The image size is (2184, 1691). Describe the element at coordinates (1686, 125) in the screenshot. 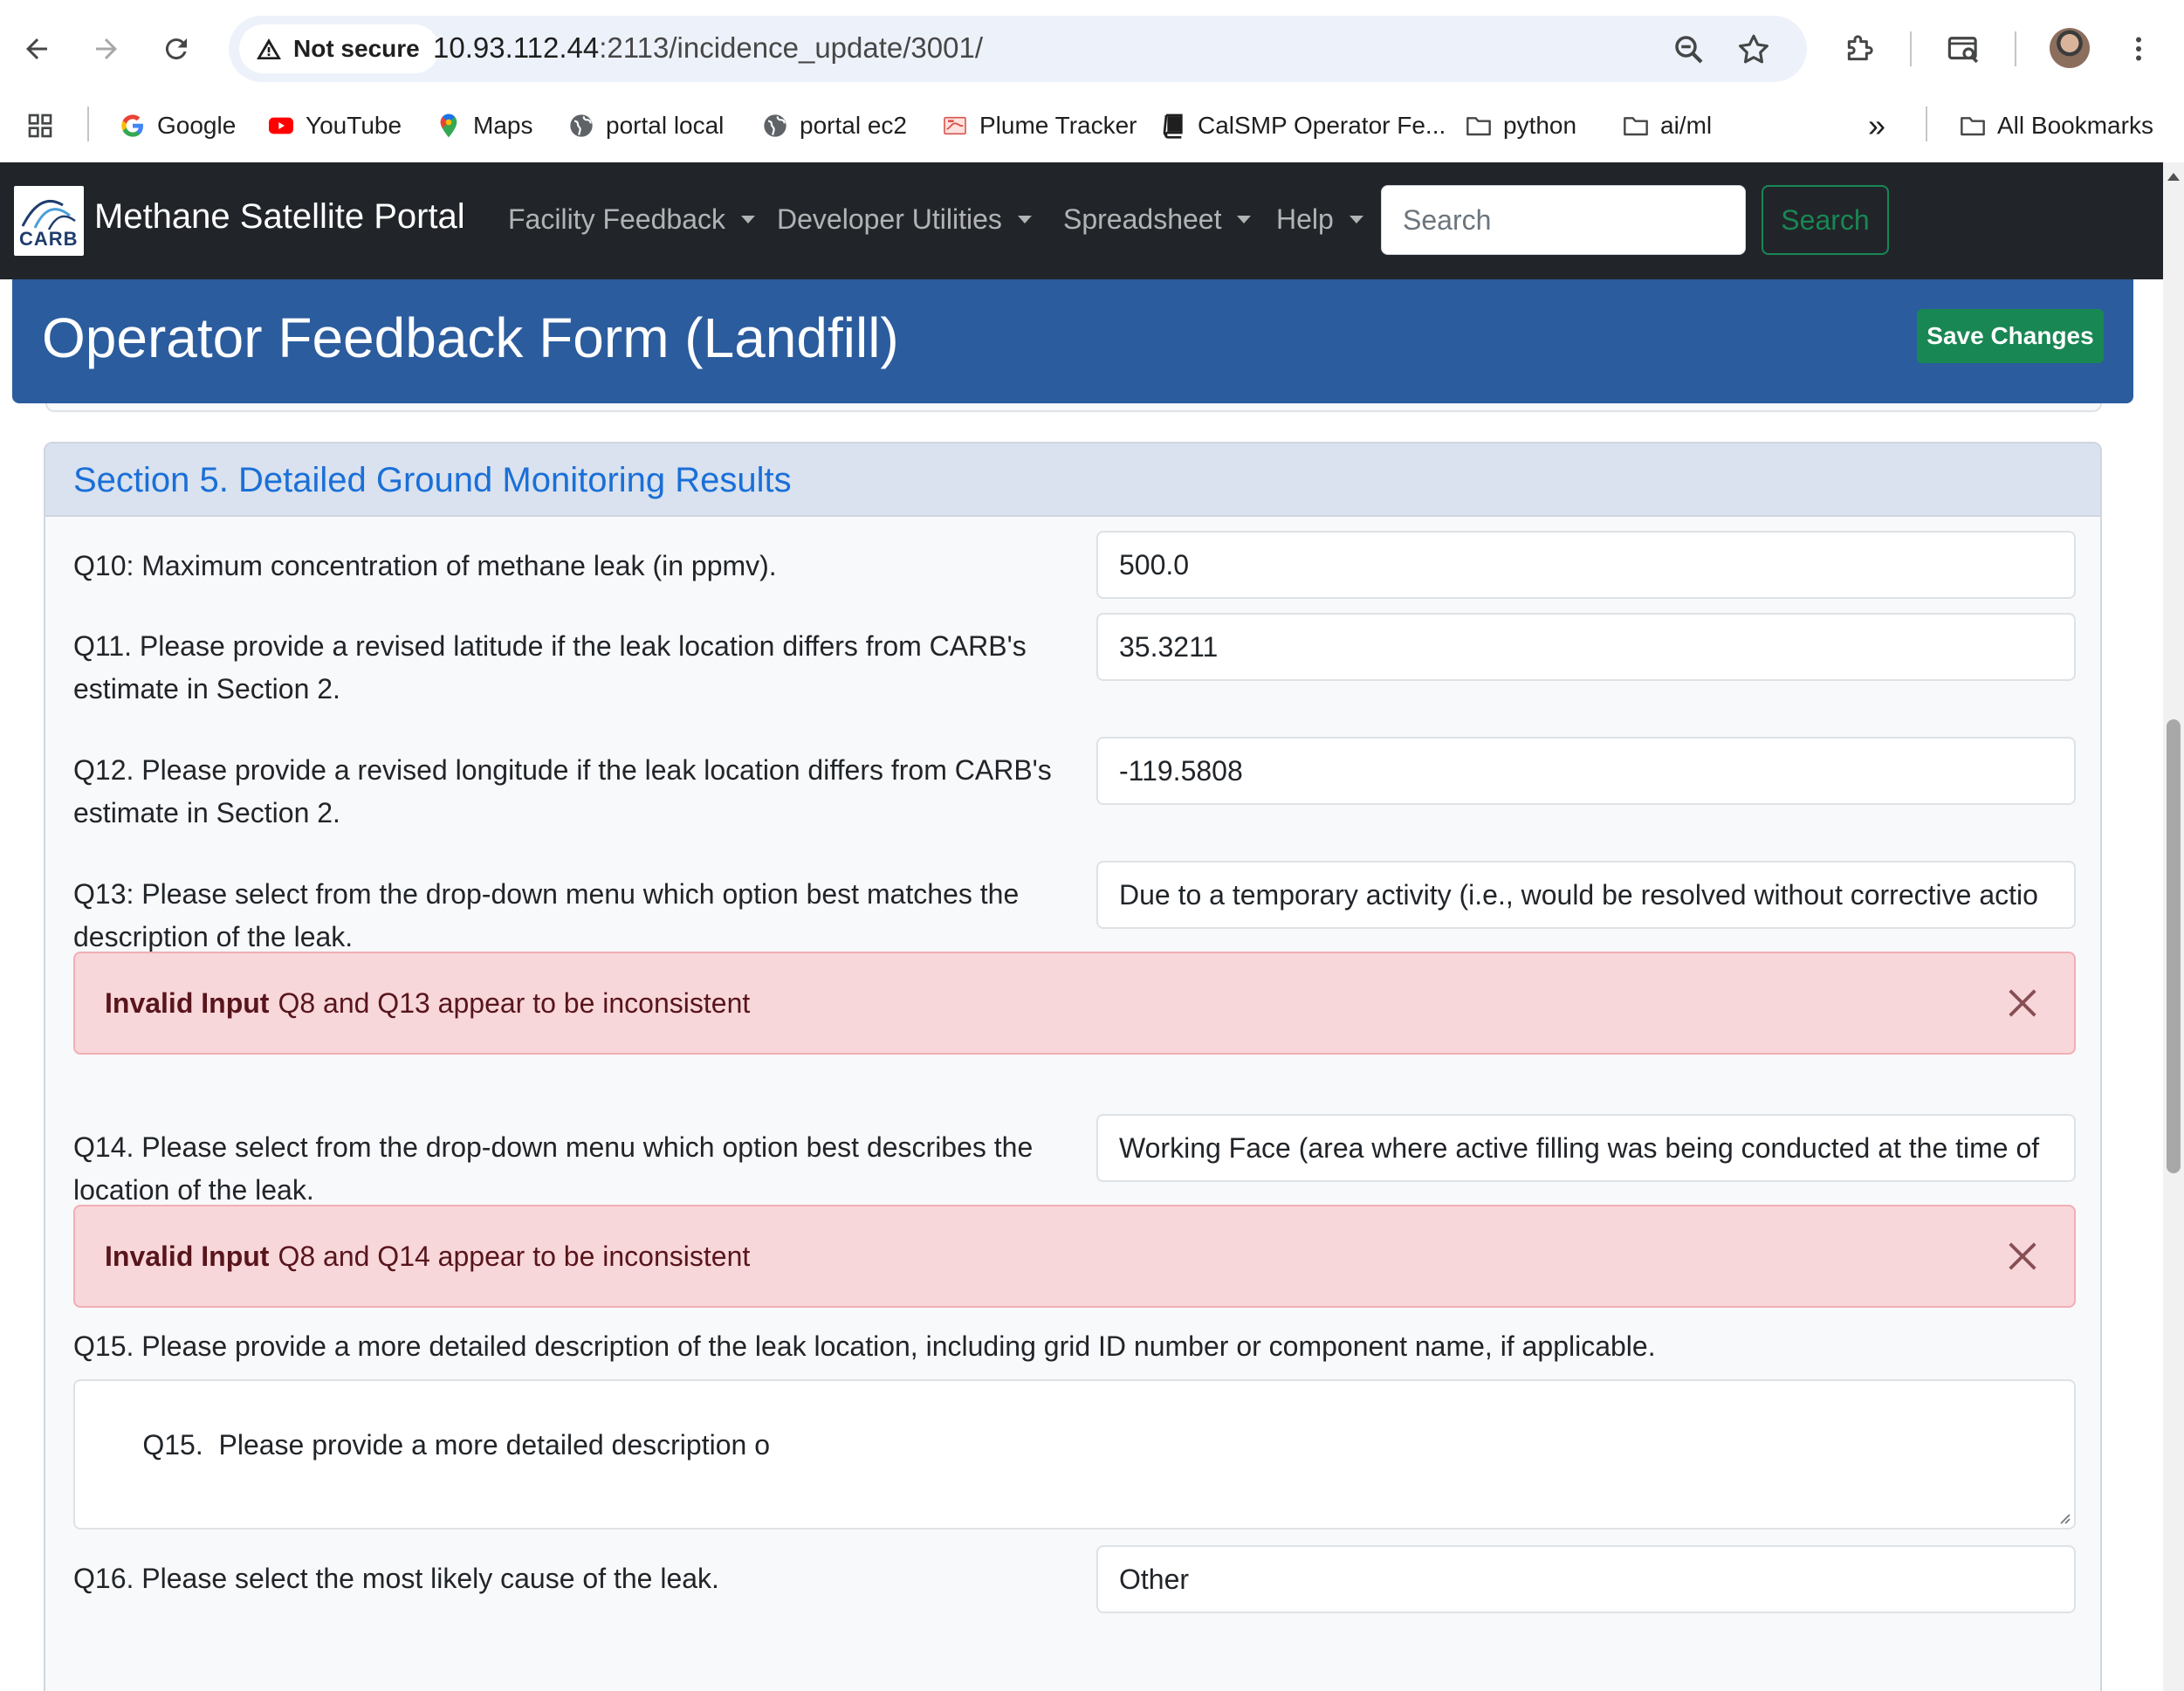

I see `bookmark-label: ai/ml` at that location.